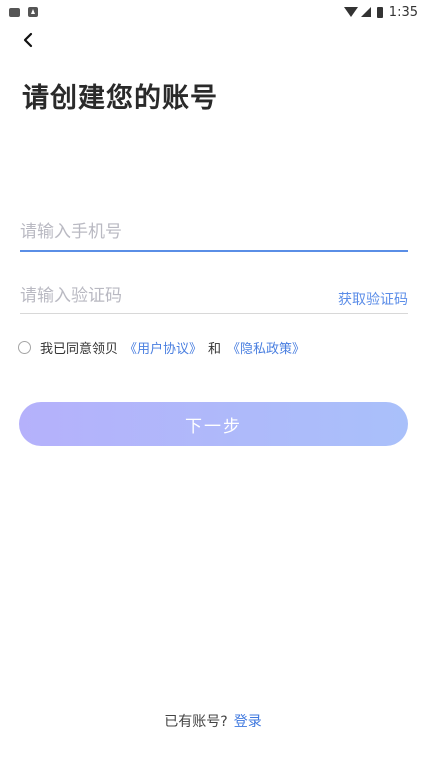 This screenshot has height=758, width=426. What do you see at coordinates (214, 232) in the screenshot?
I see `phone-input` at bounding box center [214, 232].